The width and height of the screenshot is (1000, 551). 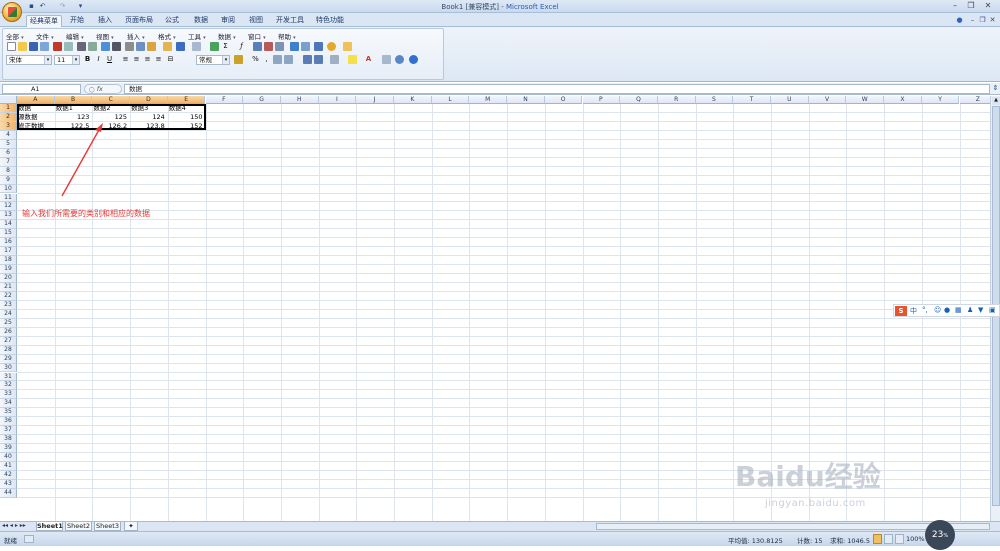 I want to click on align-left-icon: ≡, so click(x=125, y=59).